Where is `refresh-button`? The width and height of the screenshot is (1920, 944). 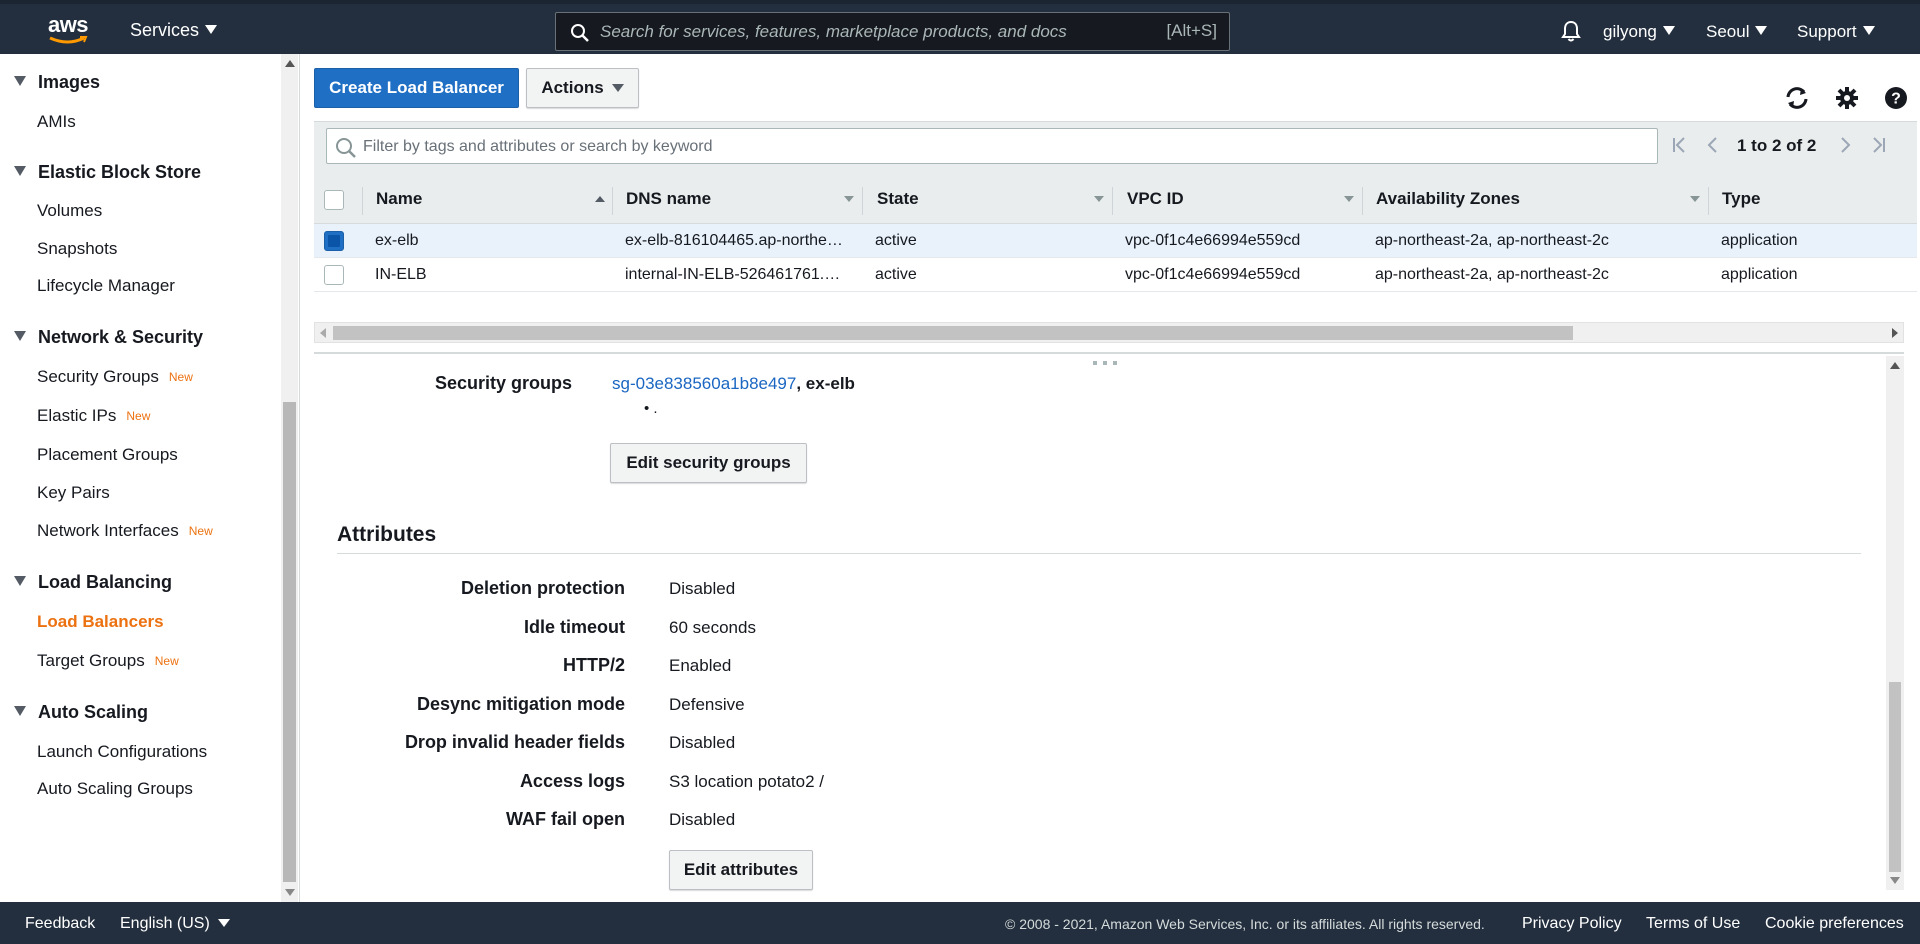 refresh-button is located at coordinates (1797, 100).